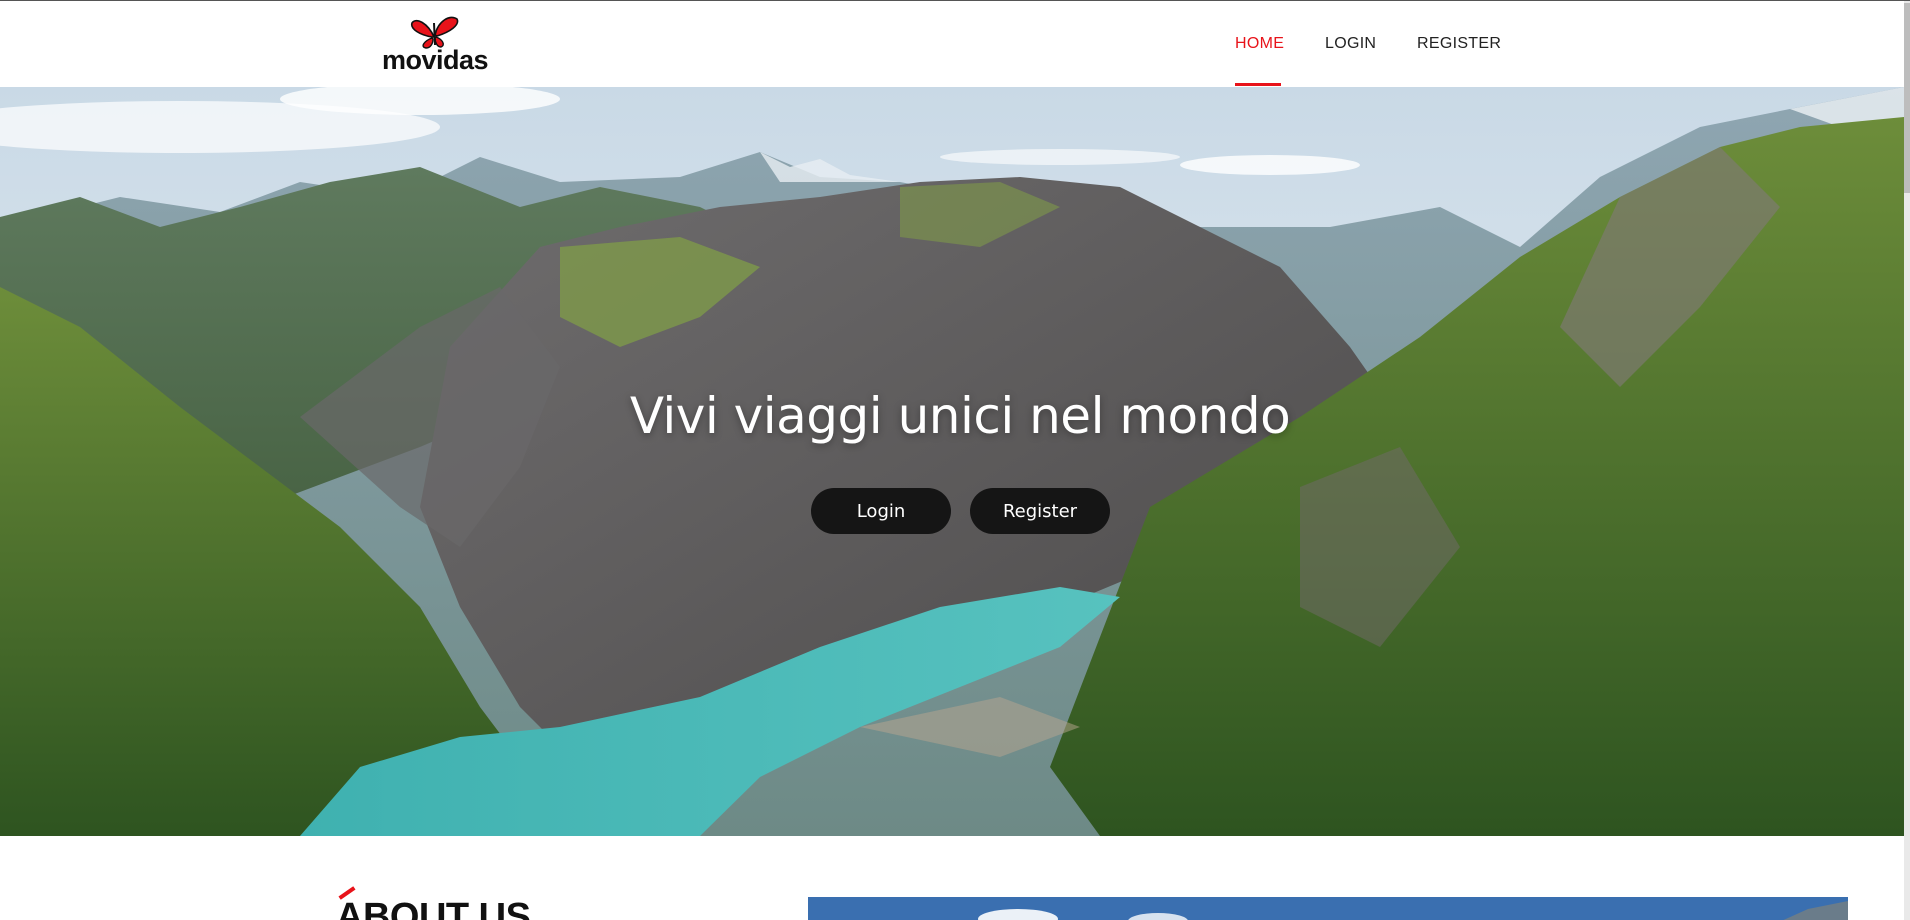 The width and height of the screenshot is (1910, 920). Describe the element at coordinates (1259, 44) in the screenshot. I see `nav-home: HOME` at that location.